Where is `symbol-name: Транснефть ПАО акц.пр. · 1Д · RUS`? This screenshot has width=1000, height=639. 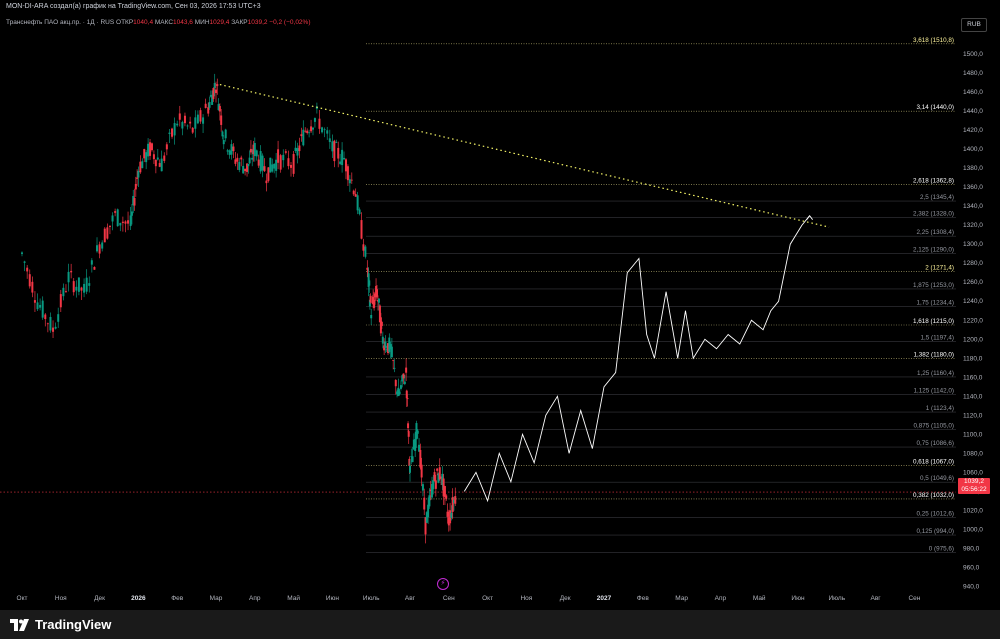 symbol-name: Транснефть ПАО акц.пр. · 1Д · RUS is located at coordinates (60, 22).